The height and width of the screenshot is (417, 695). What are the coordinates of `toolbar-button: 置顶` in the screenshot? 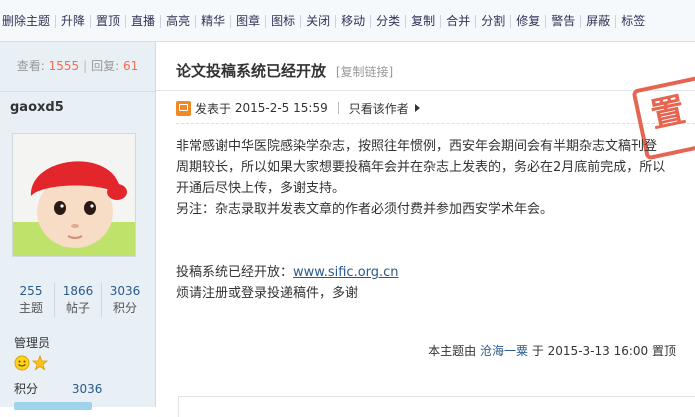 It's located at (108, 21).